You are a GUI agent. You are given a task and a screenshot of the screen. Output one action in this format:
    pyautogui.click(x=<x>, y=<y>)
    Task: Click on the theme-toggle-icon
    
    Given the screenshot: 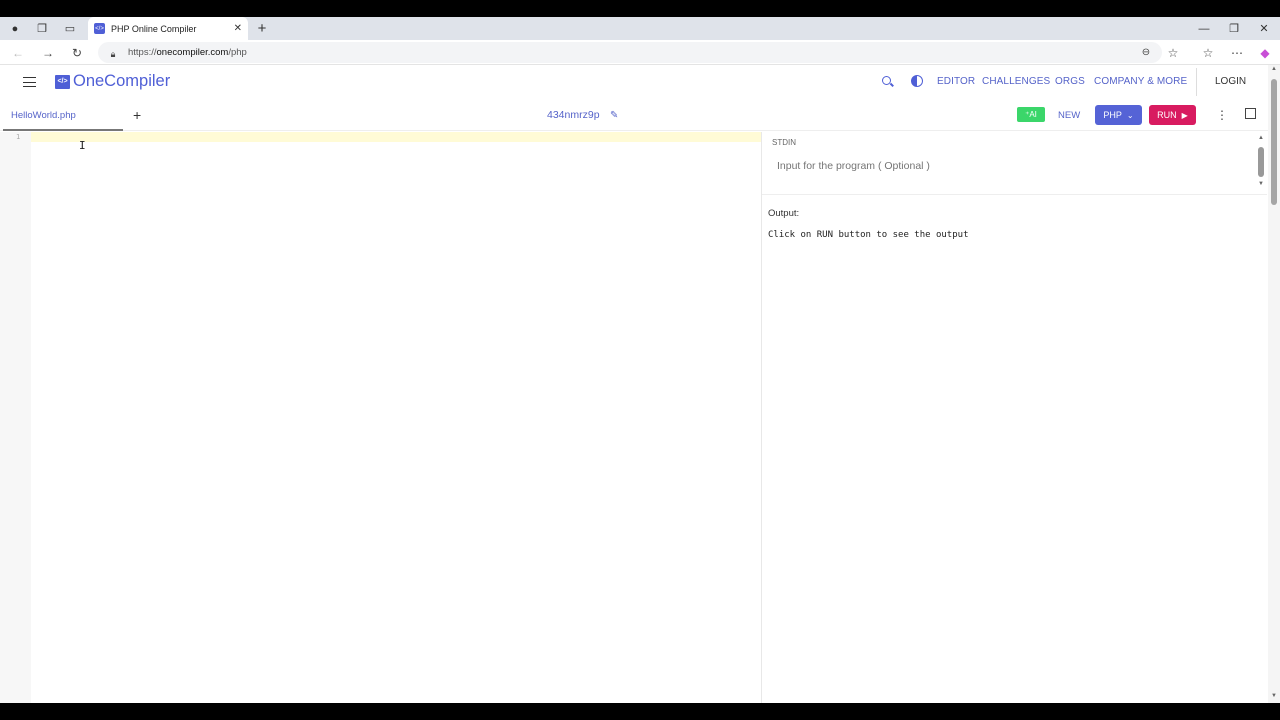 What is the action you would take?
    pyautogui.click(x=917, y=81)
    